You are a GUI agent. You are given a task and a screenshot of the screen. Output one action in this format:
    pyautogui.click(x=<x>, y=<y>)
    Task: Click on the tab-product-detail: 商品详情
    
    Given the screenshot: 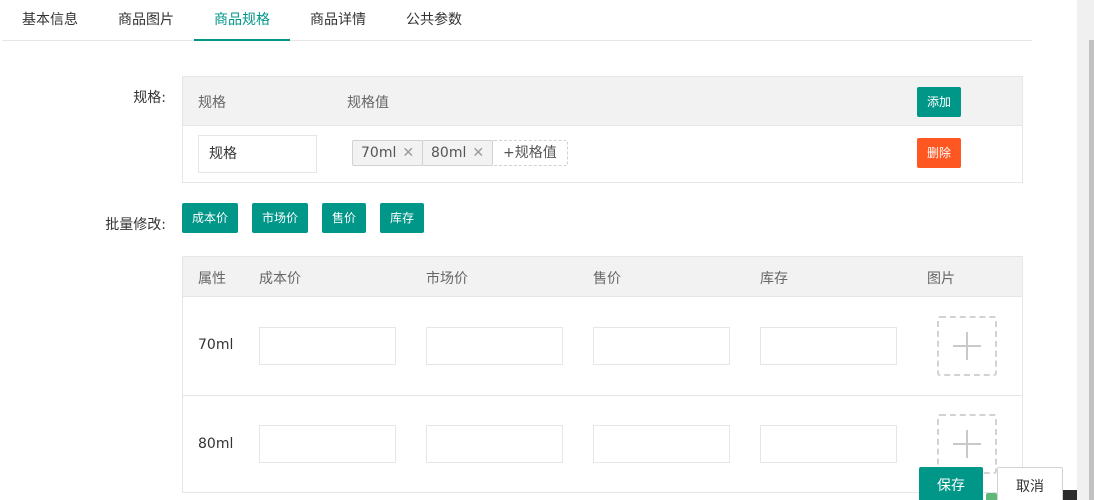 What is the action you would take?
    pyautogui.click(x=338, y=20)
    